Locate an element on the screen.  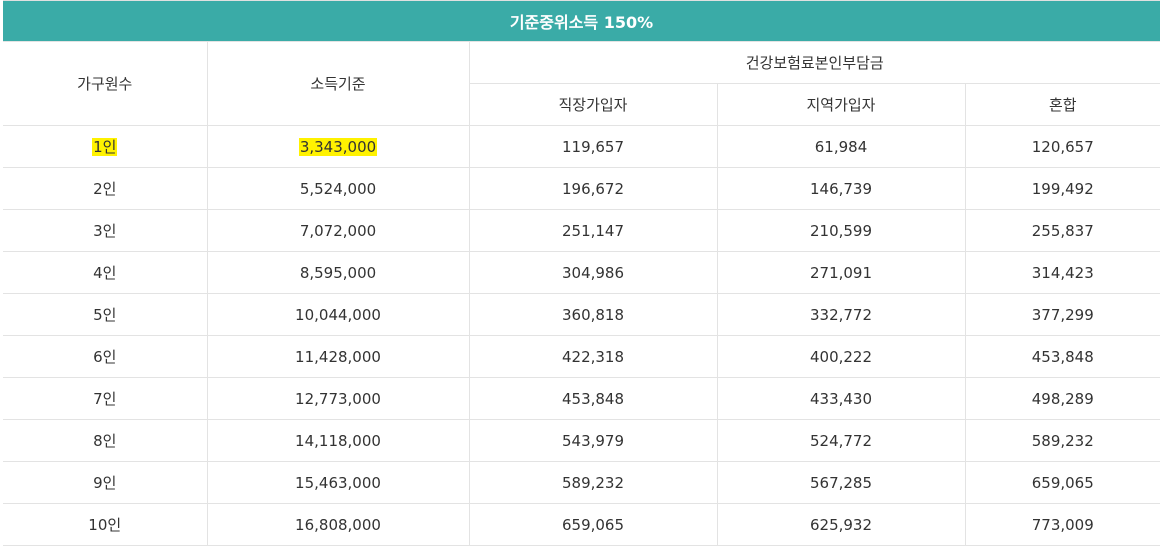
cell-employee: 196,672 is located at coordinates (593, 188).